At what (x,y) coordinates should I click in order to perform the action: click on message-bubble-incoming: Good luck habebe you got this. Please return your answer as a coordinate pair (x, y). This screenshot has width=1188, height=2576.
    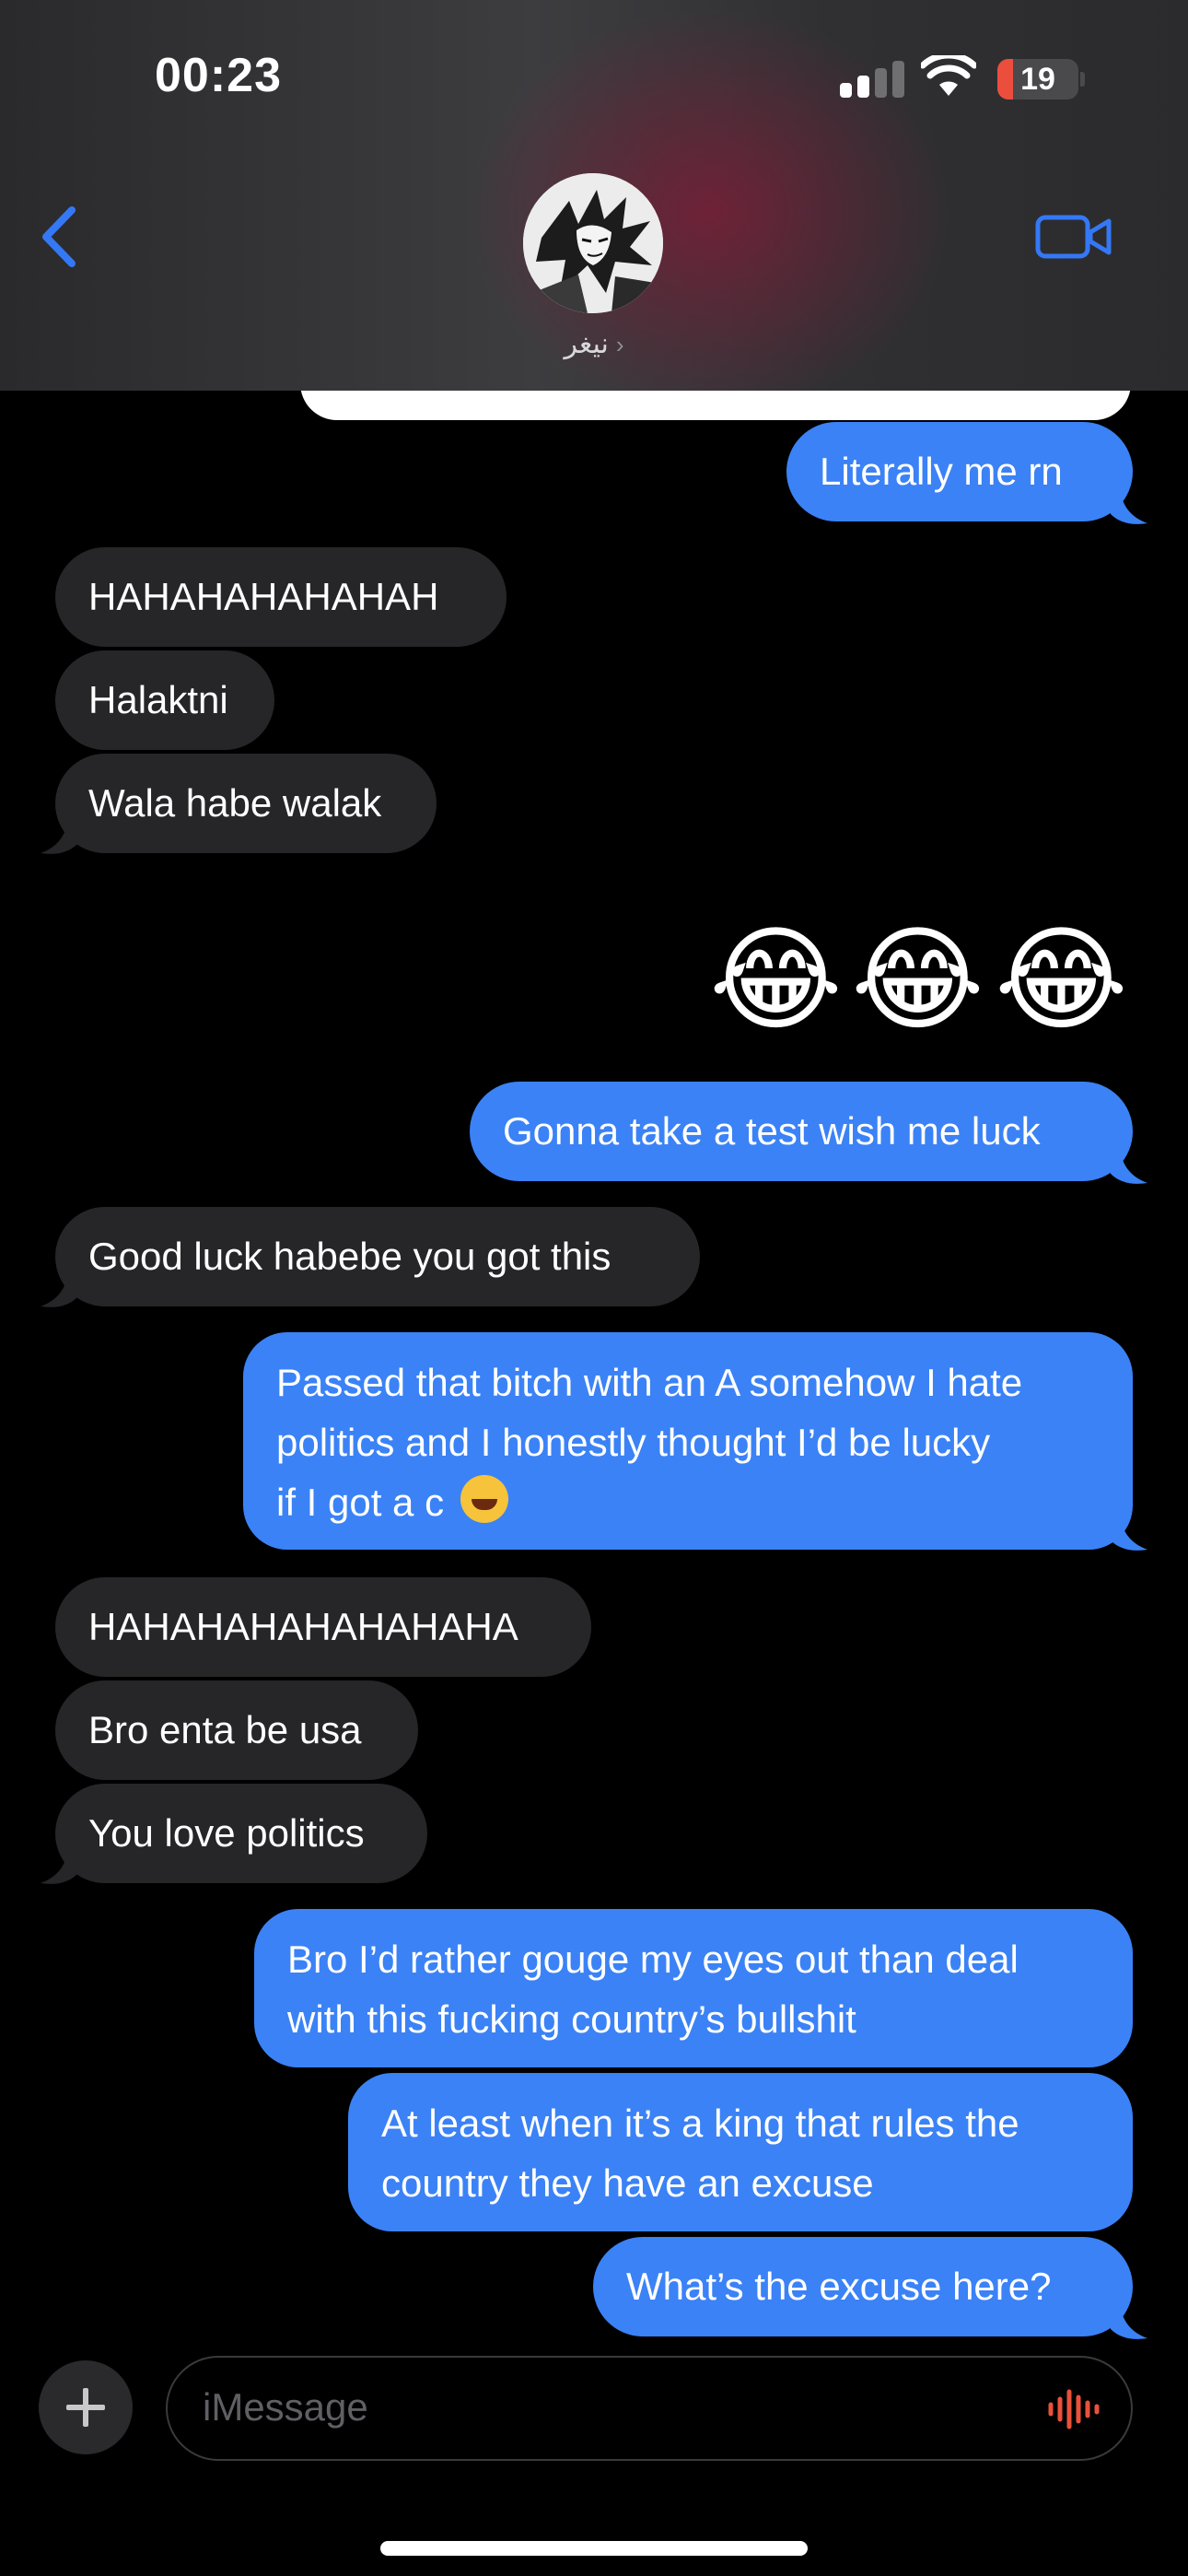
    Looking at the image, I should click on (377, 1256).